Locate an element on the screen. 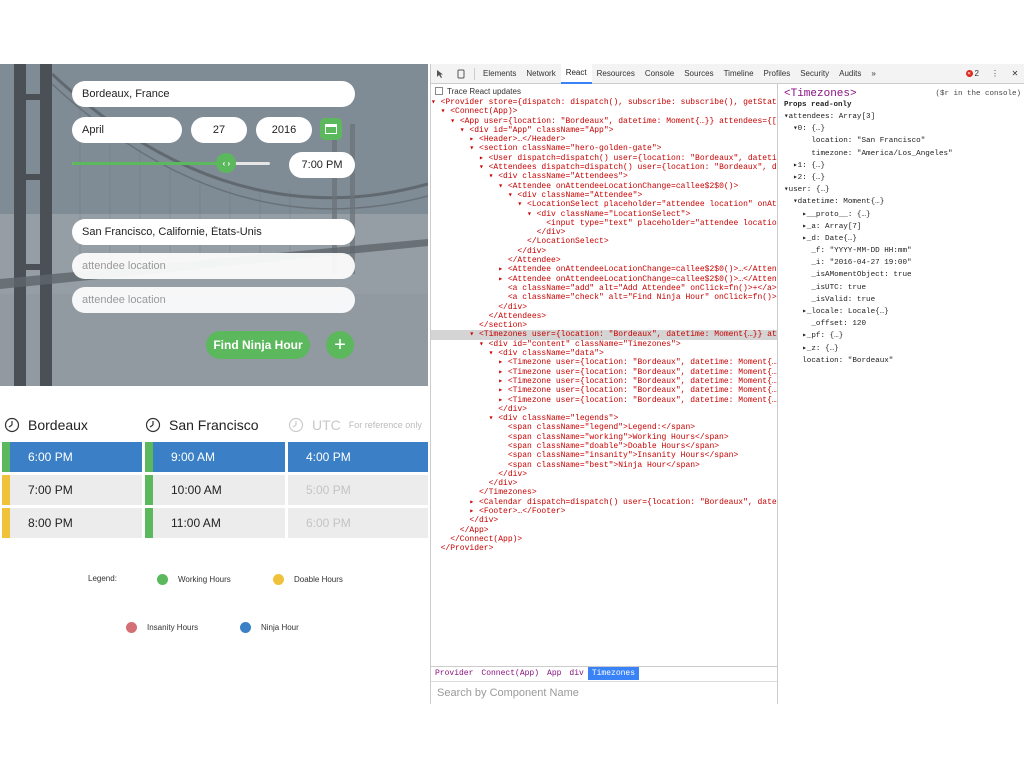  breadcrumb-item: Provider is located at coordinates (454, 673).